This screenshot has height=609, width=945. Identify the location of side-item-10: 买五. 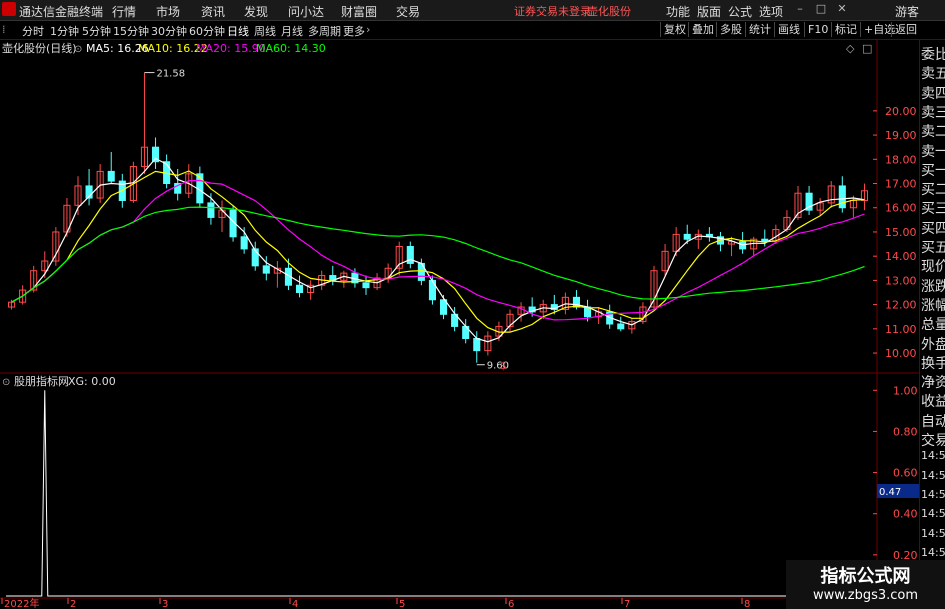
(933, 247).